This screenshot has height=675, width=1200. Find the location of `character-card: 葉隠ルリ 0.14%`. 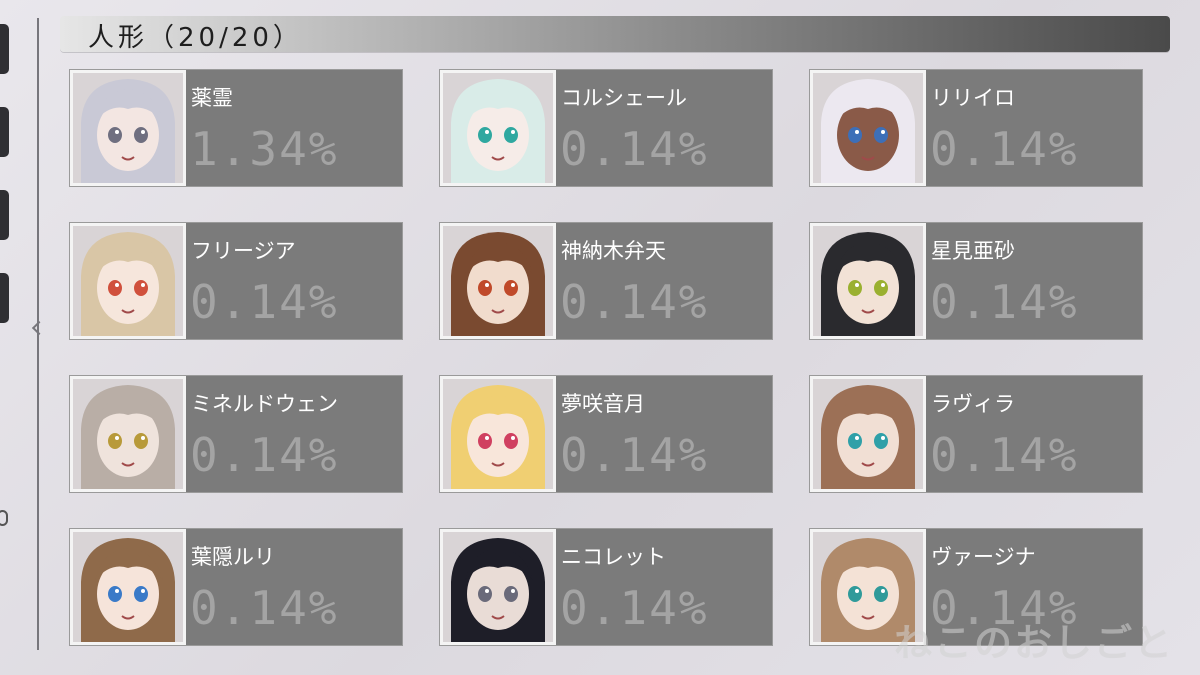

character-card: 葉隠ルリ 0.14% is located at coordinates (236, 587).